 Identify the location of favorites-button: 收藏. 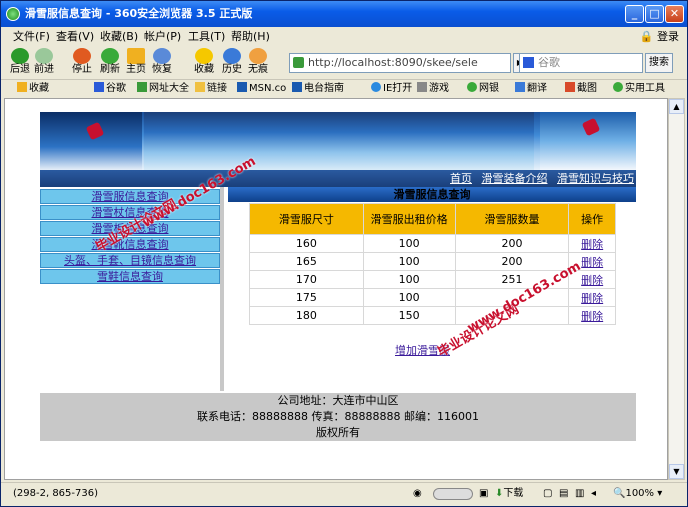
(204, 61).